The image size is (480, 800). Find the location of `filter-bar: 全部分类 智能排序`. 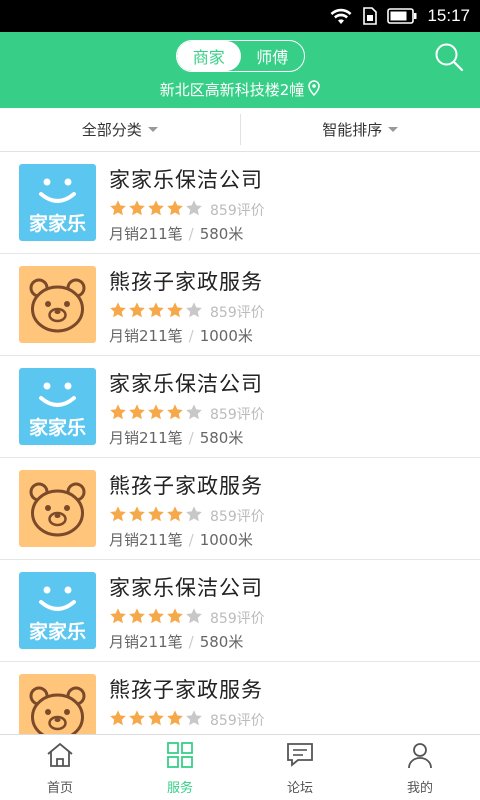

filter-bar: 全部分类 智能排序 is located at coordinates (240, 130).